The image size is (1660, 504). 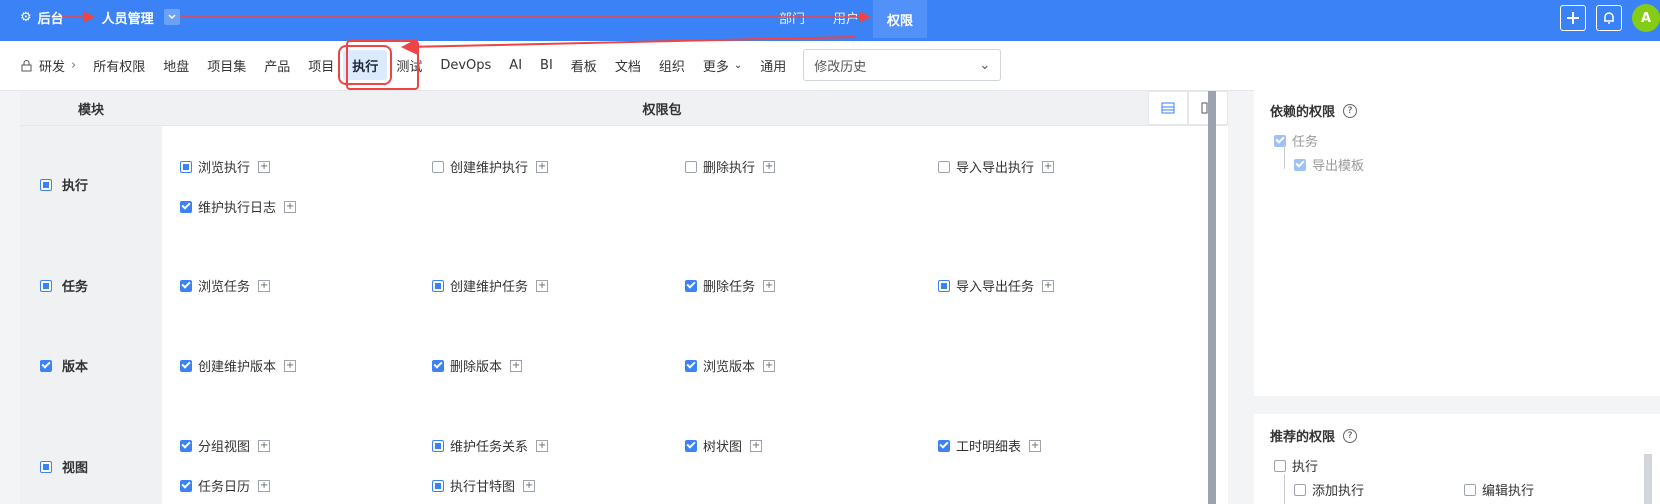 I want to click on perm-item: 维护执行日志 +, so click(x=238, y=206).